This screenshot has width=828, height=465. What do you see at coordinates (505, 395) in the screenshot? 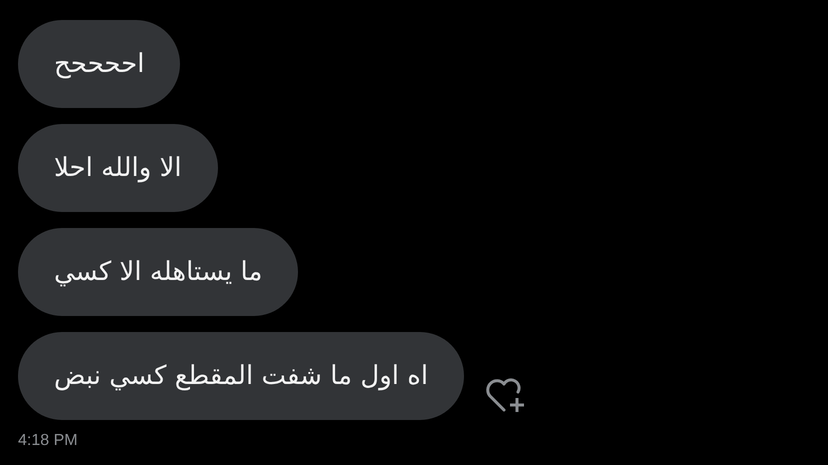
I see `heart-plus-icon` at bounding box center [505, 395].